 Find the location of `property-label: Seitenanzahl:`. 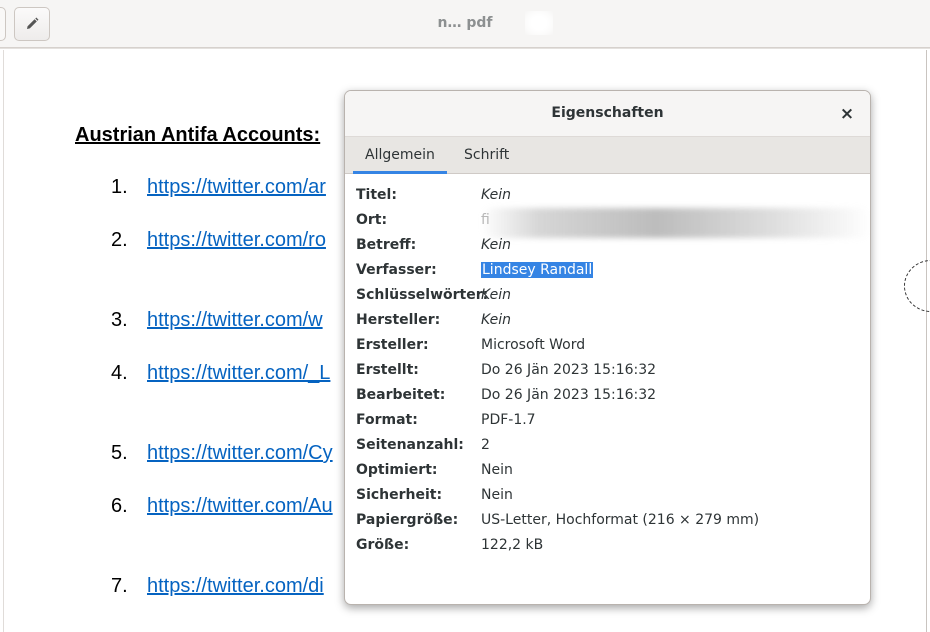

property-label: Seitenanzahl: is located at coordinates (410, 445).